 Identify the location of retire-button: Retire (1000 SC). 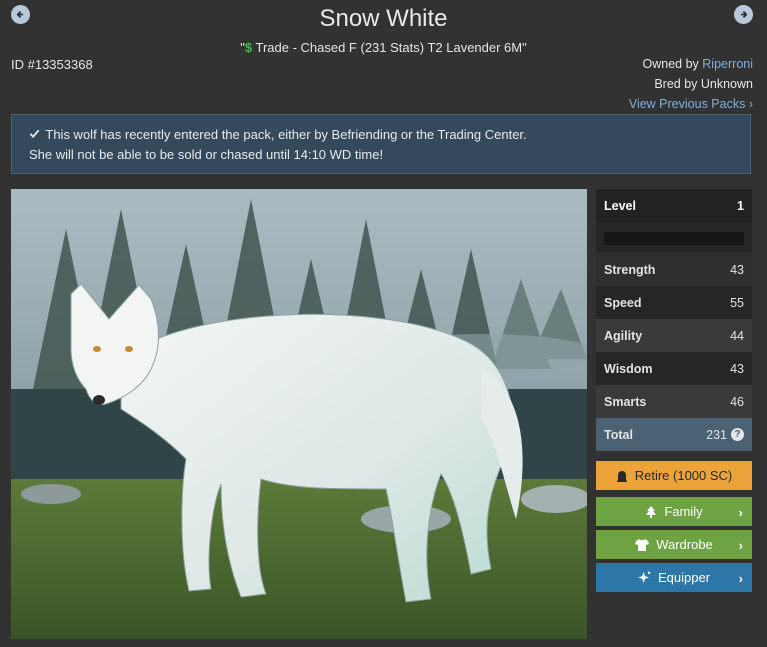
(674, 475).